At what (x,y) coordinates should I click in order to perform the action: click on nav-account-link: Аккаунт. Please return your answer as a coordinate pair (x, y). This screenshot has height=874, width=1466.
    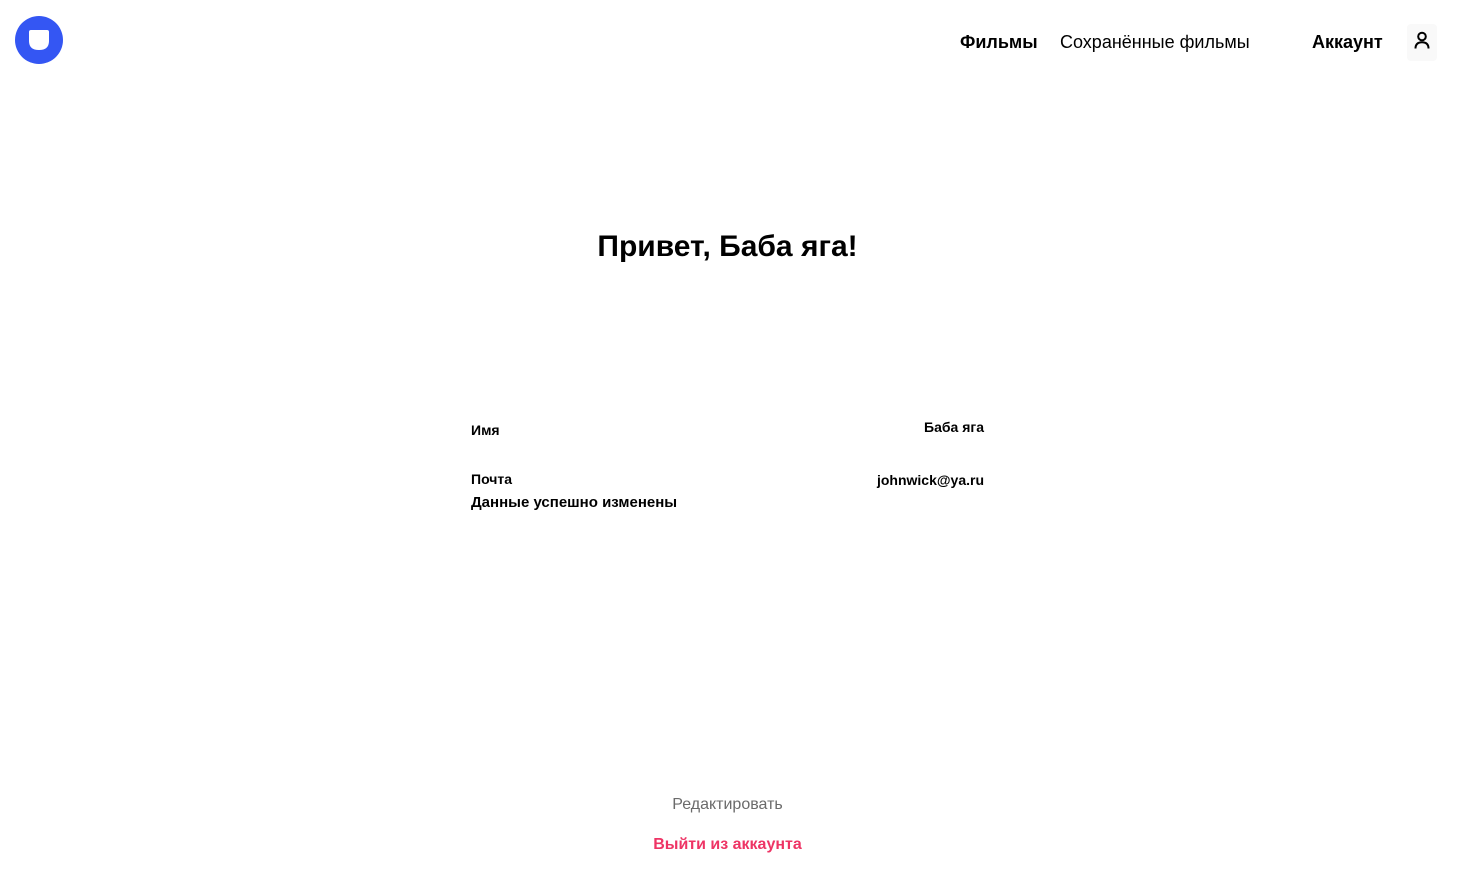
    Looking at the image, I should click on (1347, 42).